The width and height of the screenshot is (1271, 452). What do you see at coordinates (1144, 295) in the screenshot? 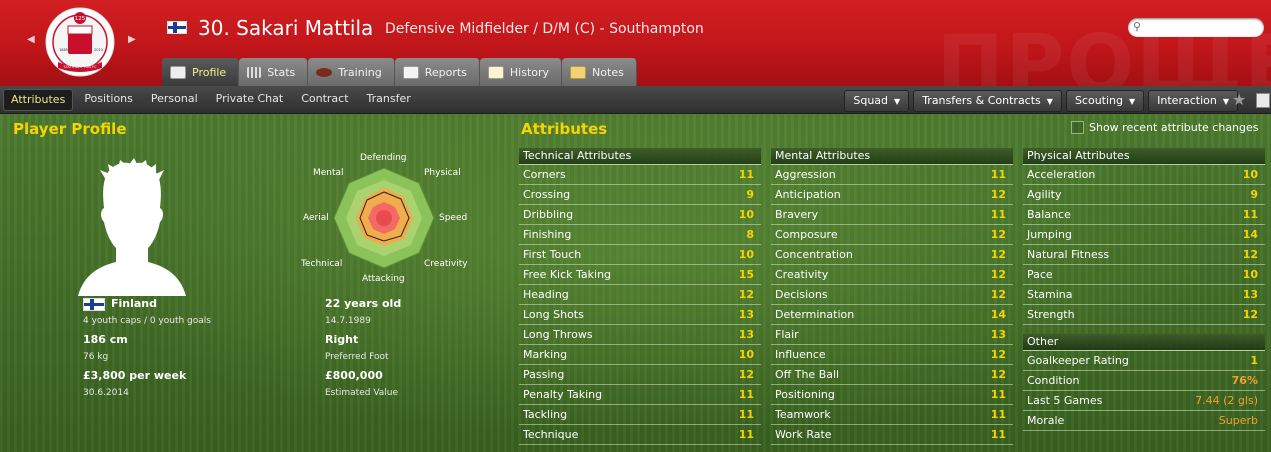
I see `attribute-row: Stamina 13` at bounding box center [1144, 295].